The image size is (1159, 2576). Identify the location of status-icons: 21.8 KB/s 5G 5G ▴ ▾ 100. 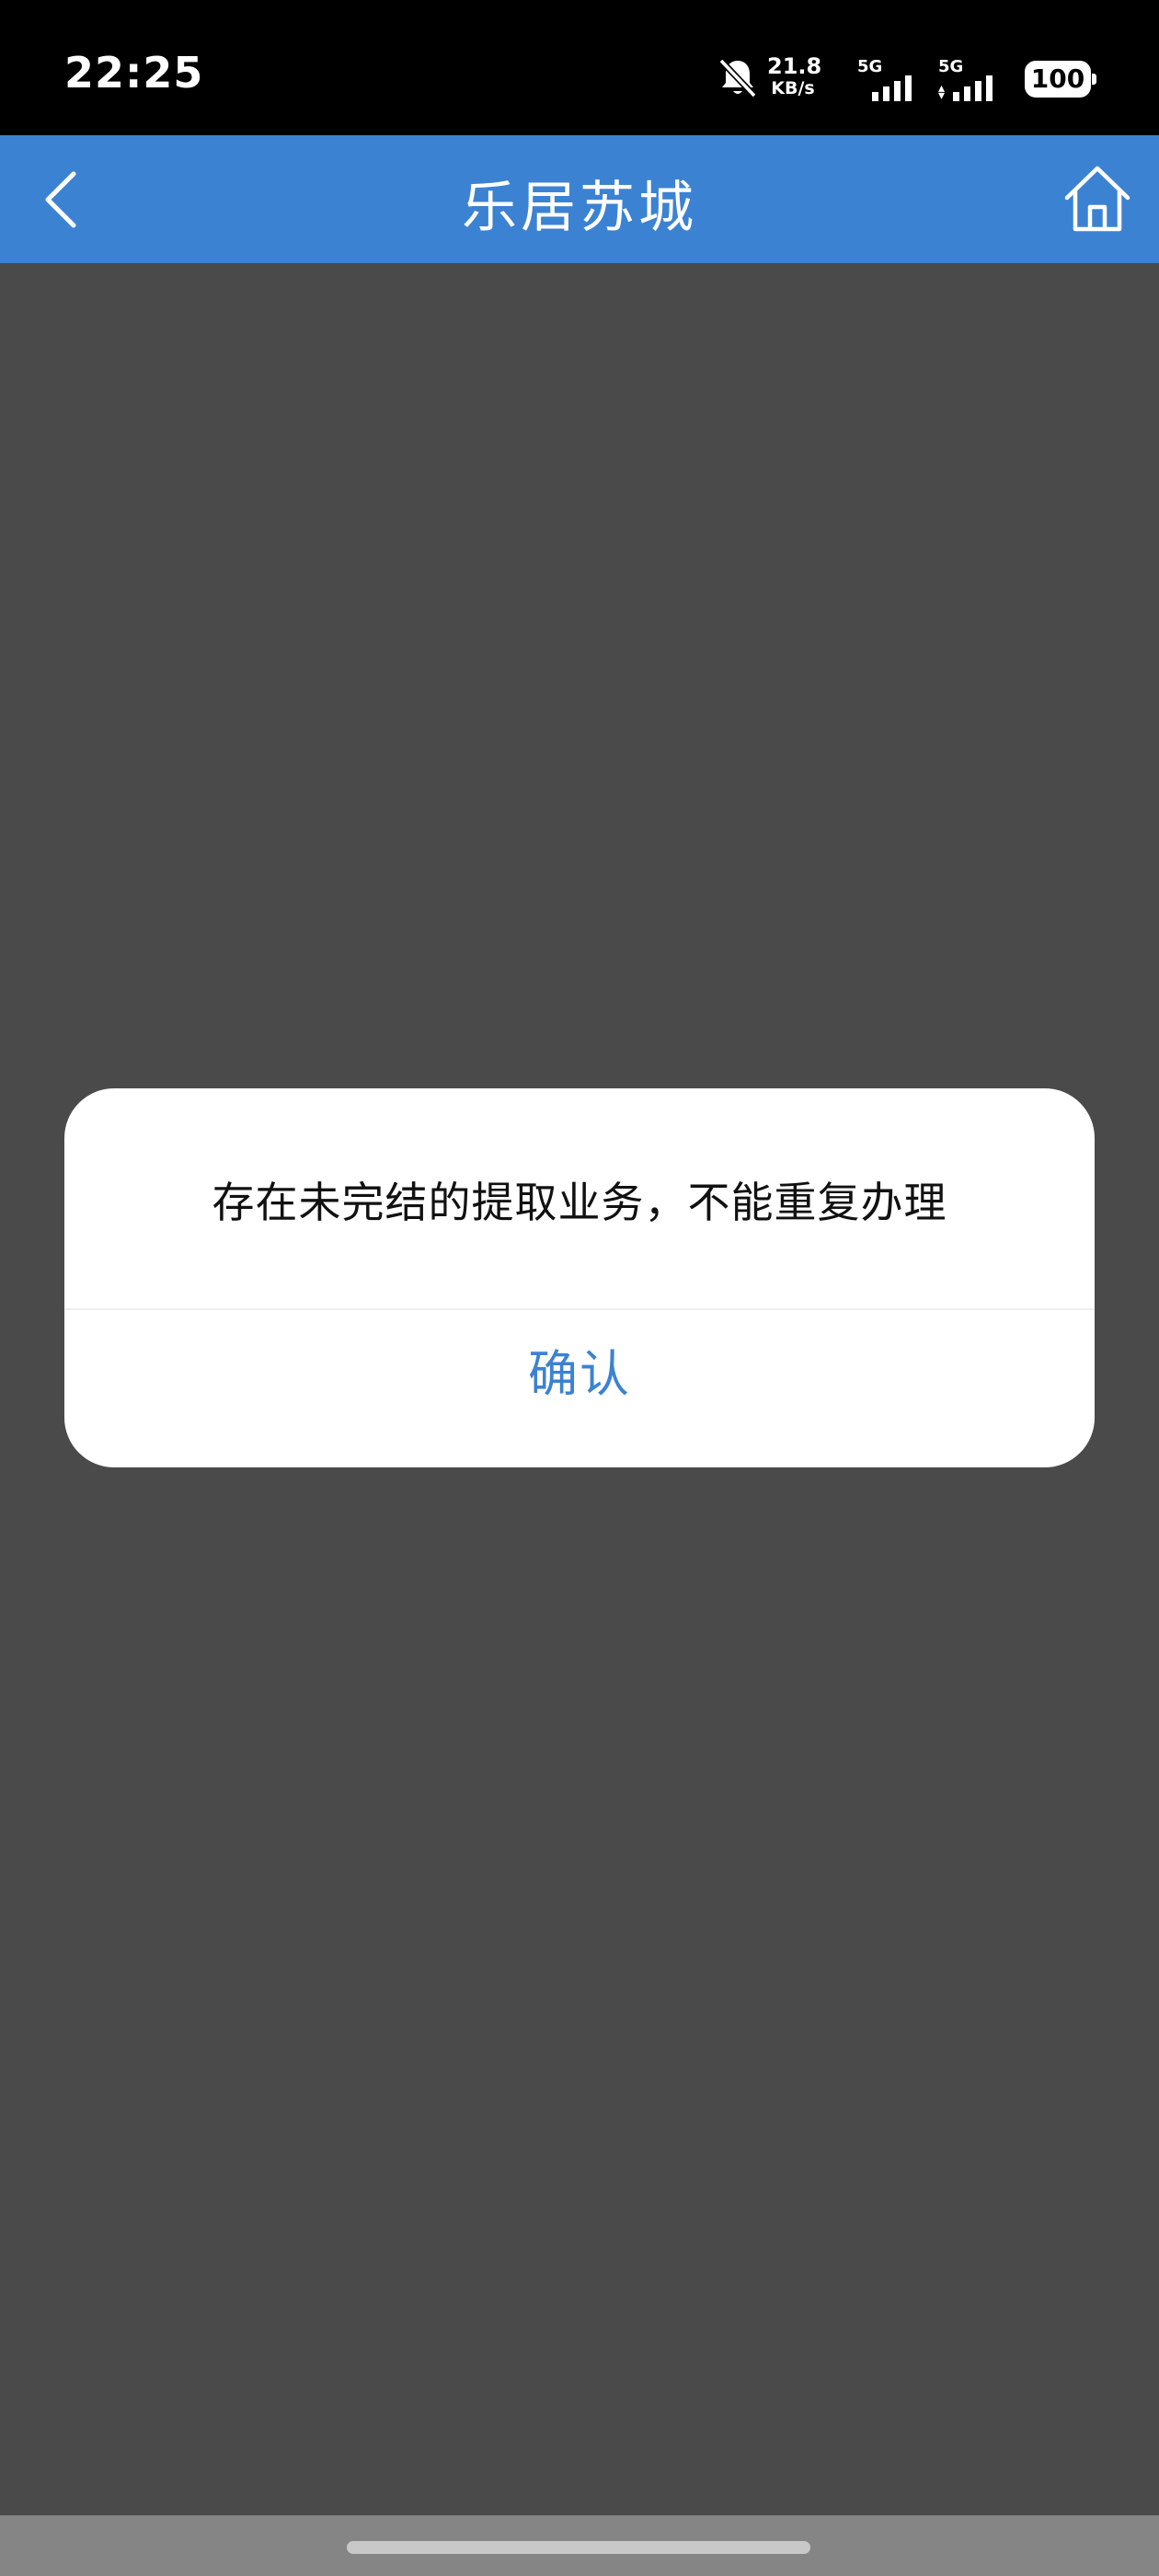
(875, 78).